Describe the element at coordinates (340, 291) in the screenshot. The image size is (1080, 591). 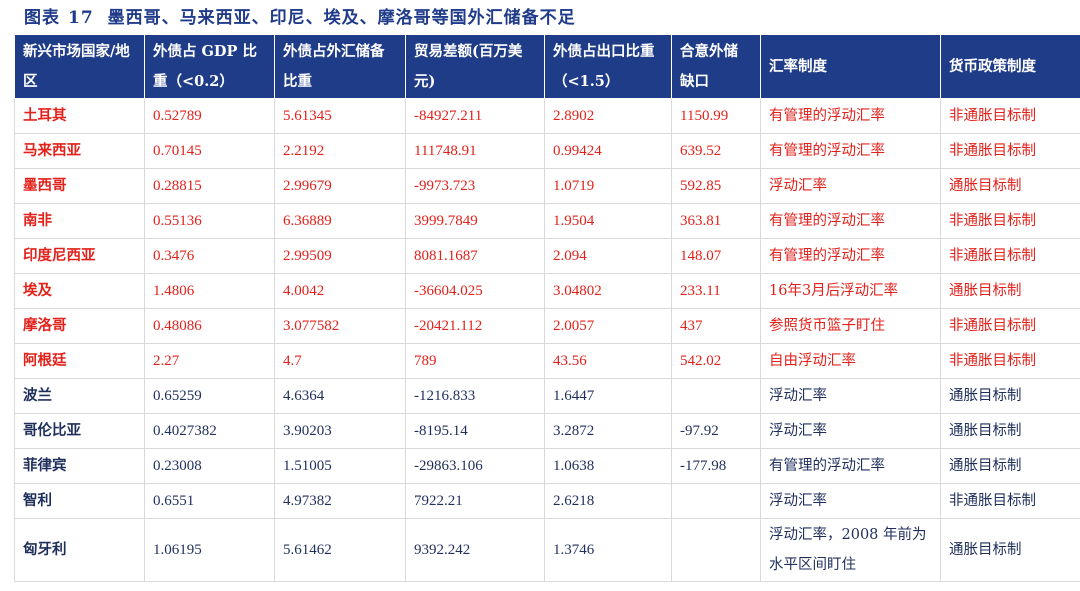
I see `cell-debt-reserves: 4.0042` at that location.